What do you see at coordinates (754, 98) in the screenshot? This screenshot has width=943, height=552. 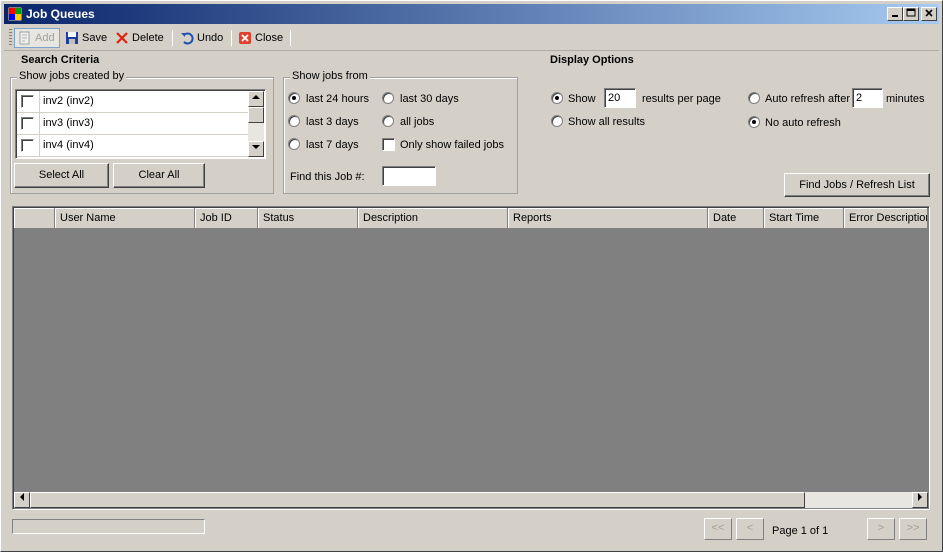 I see `auto-refresh-radio` at bounding box center [754, 98].